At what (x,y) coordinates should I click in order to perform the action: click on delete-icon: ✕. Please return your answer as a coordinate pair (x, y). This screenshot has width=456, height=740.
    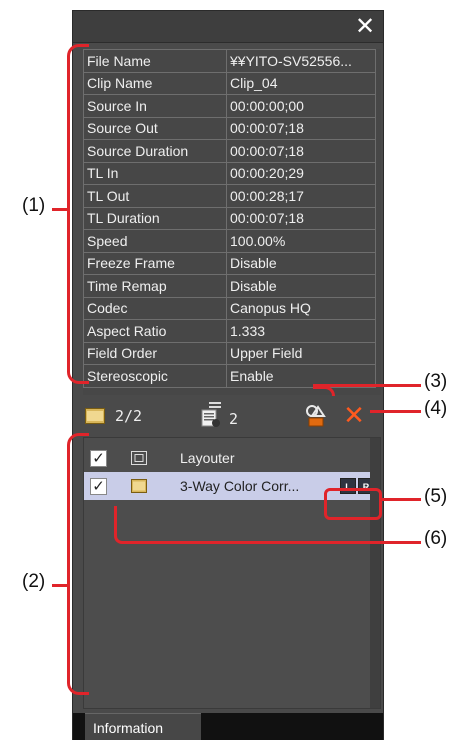
    Looking at the image, I should click on (354, 416).